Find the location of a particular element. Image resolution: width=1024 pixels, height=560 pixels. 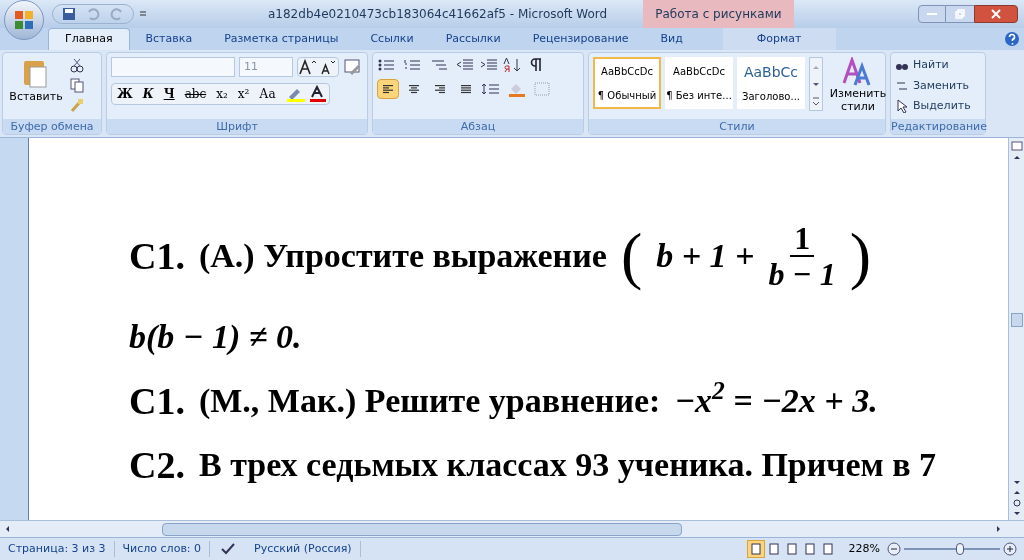

align-button is located at coordinates (388, 89).